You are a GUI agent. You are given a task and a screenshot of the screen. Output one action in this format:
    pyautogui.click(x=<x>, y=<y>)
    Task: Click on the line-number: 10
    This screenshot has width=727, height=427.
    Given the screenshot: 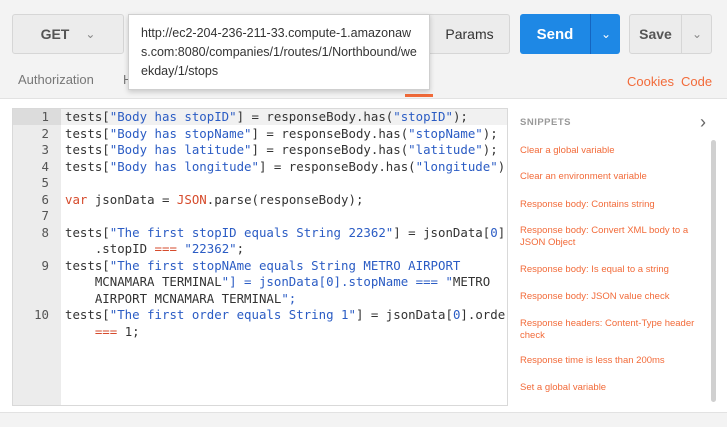 What is the action you would take?
    pyautogui.click(x=41, y=314)
    